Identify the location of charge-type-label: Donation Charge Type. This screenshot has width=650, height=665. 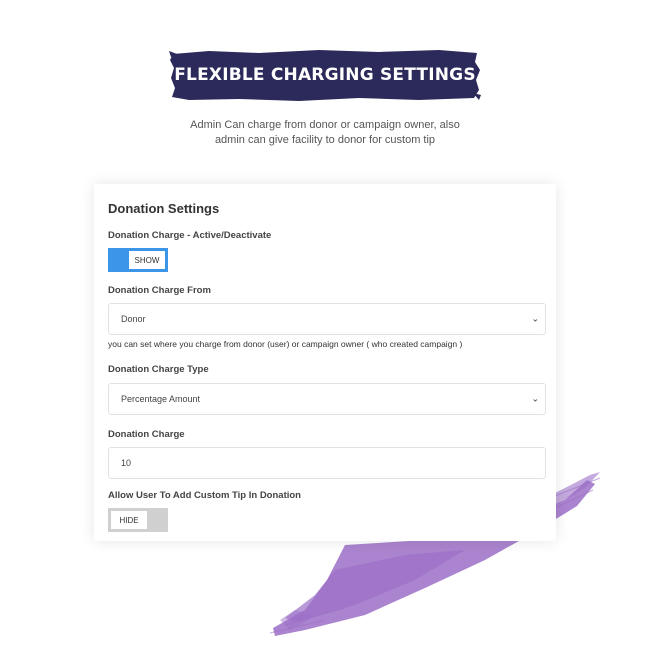
(158, 369).